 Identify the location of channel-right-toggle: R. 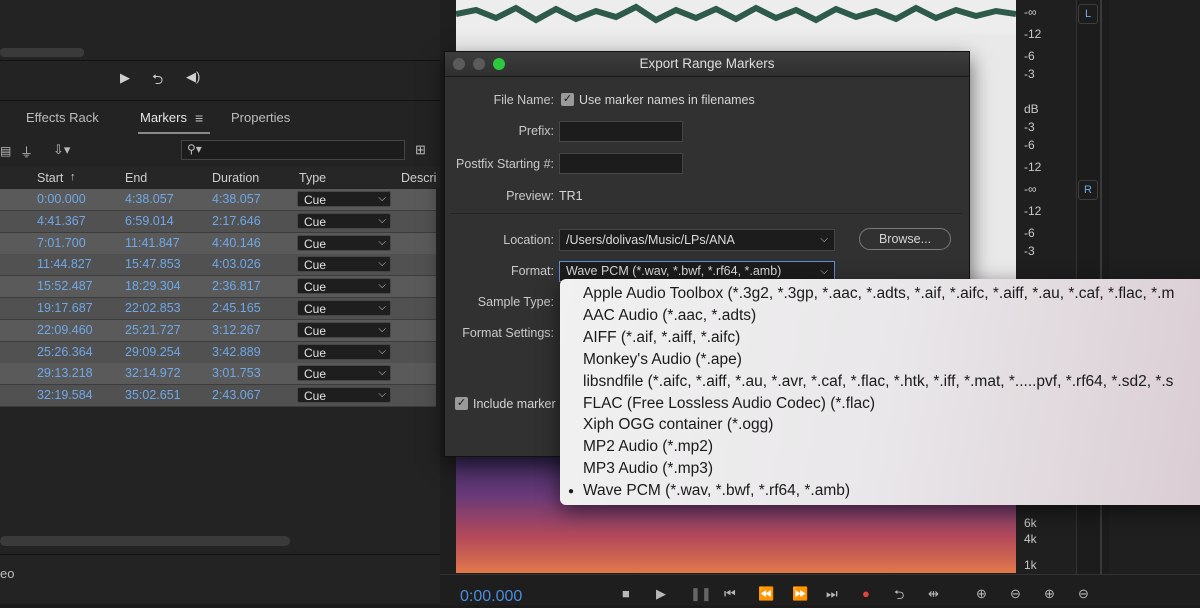
(1088, 190).